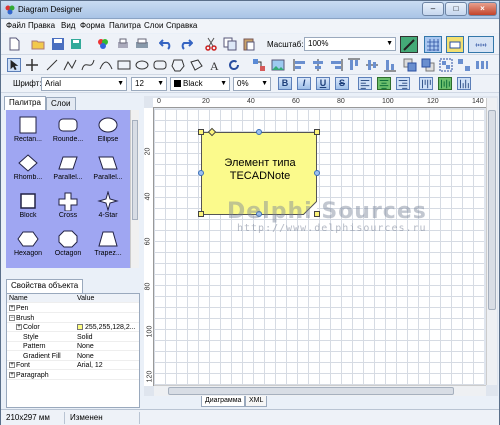  I want to click on opacity-select: 0% ▼, so click(252, 84).